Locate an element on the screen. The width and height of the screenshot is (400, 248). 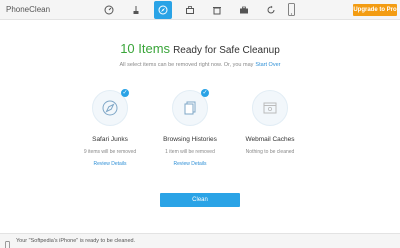
tool-refresh is located at coordinates (271, 10).